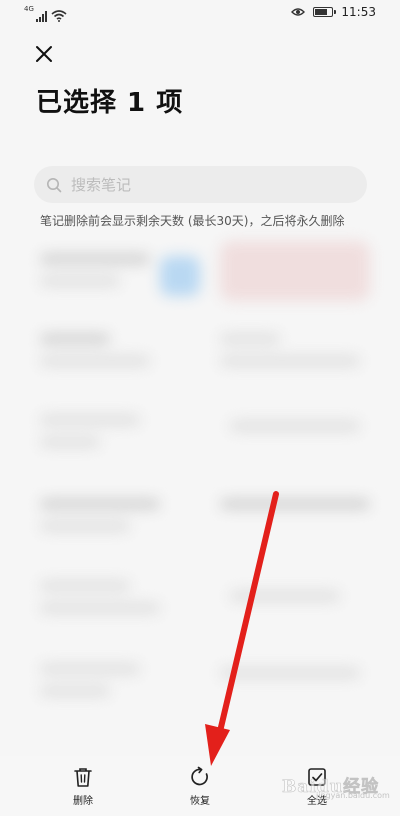  I want to click on wifi-icon, so click(59, 16).